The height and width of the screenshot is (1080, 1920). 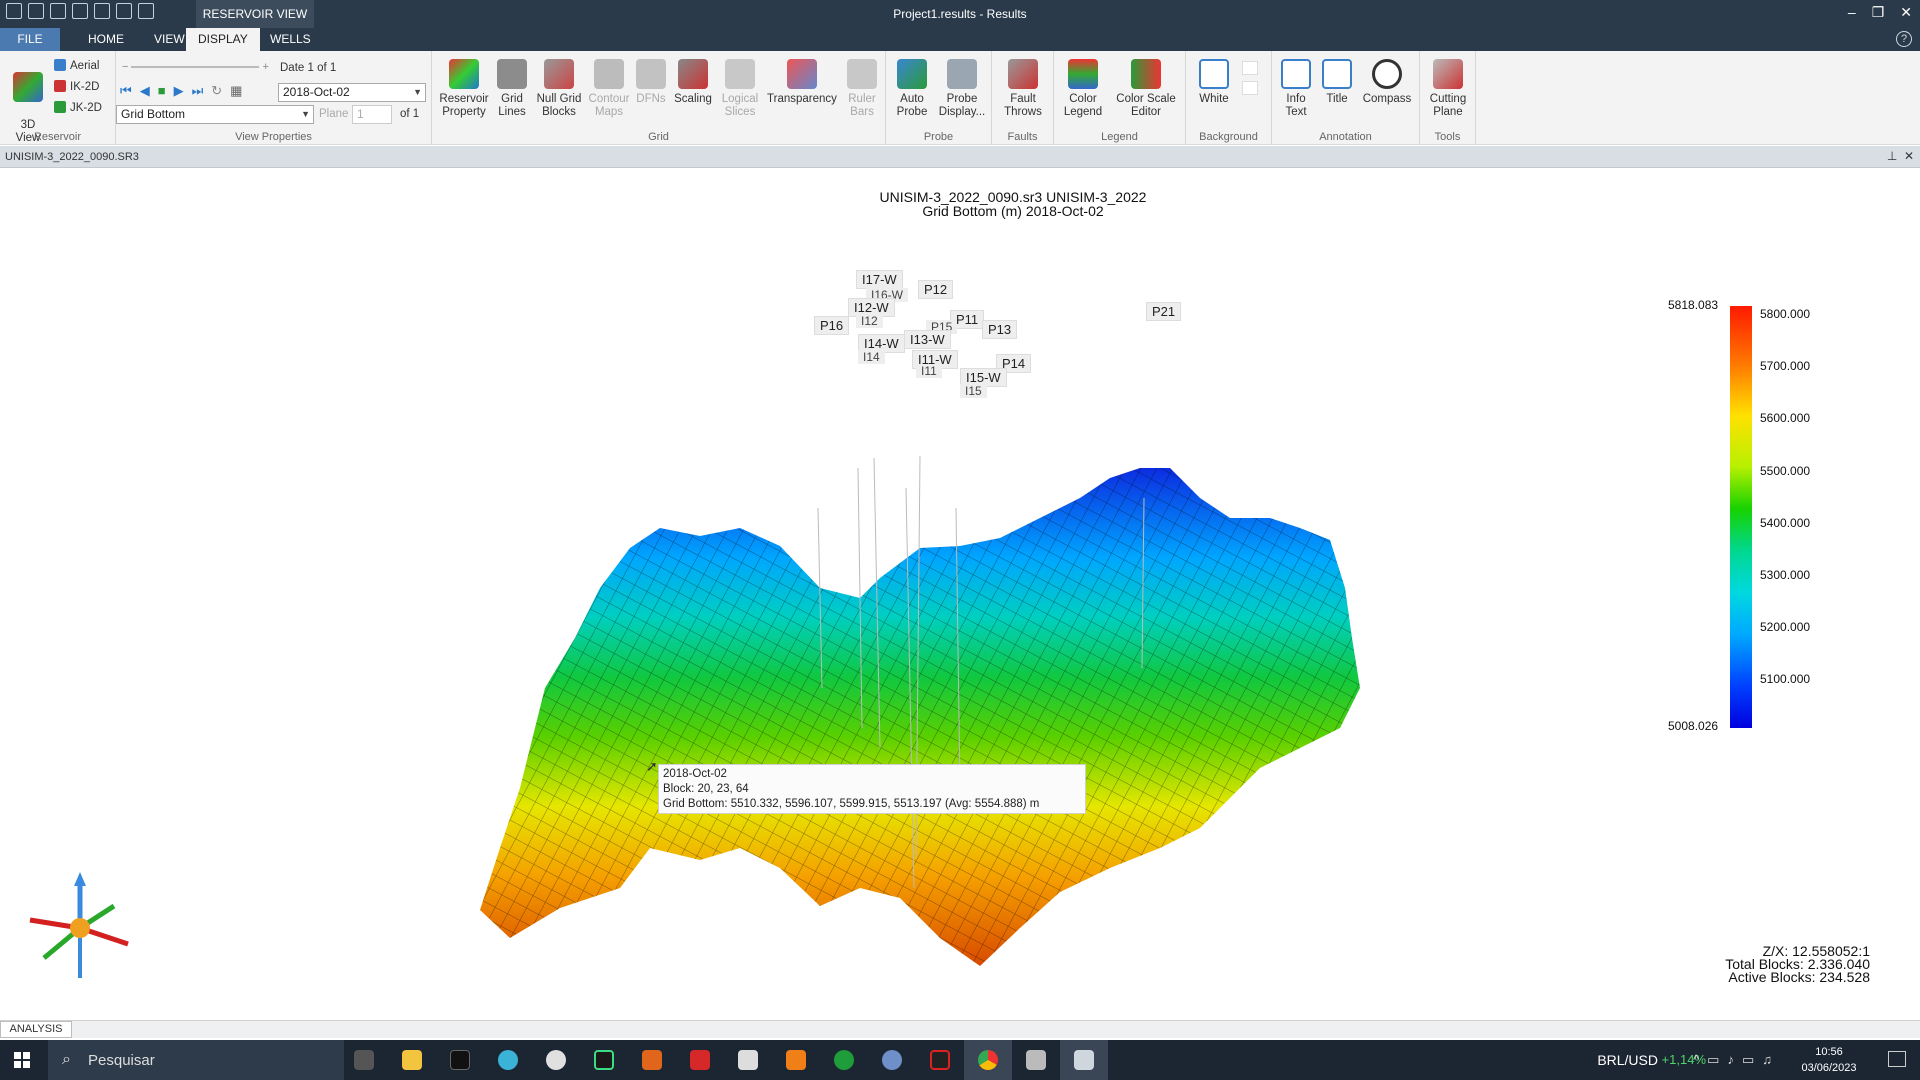 I want to click on ik-2d-button: IK-2D, so click(x=76, y=86).